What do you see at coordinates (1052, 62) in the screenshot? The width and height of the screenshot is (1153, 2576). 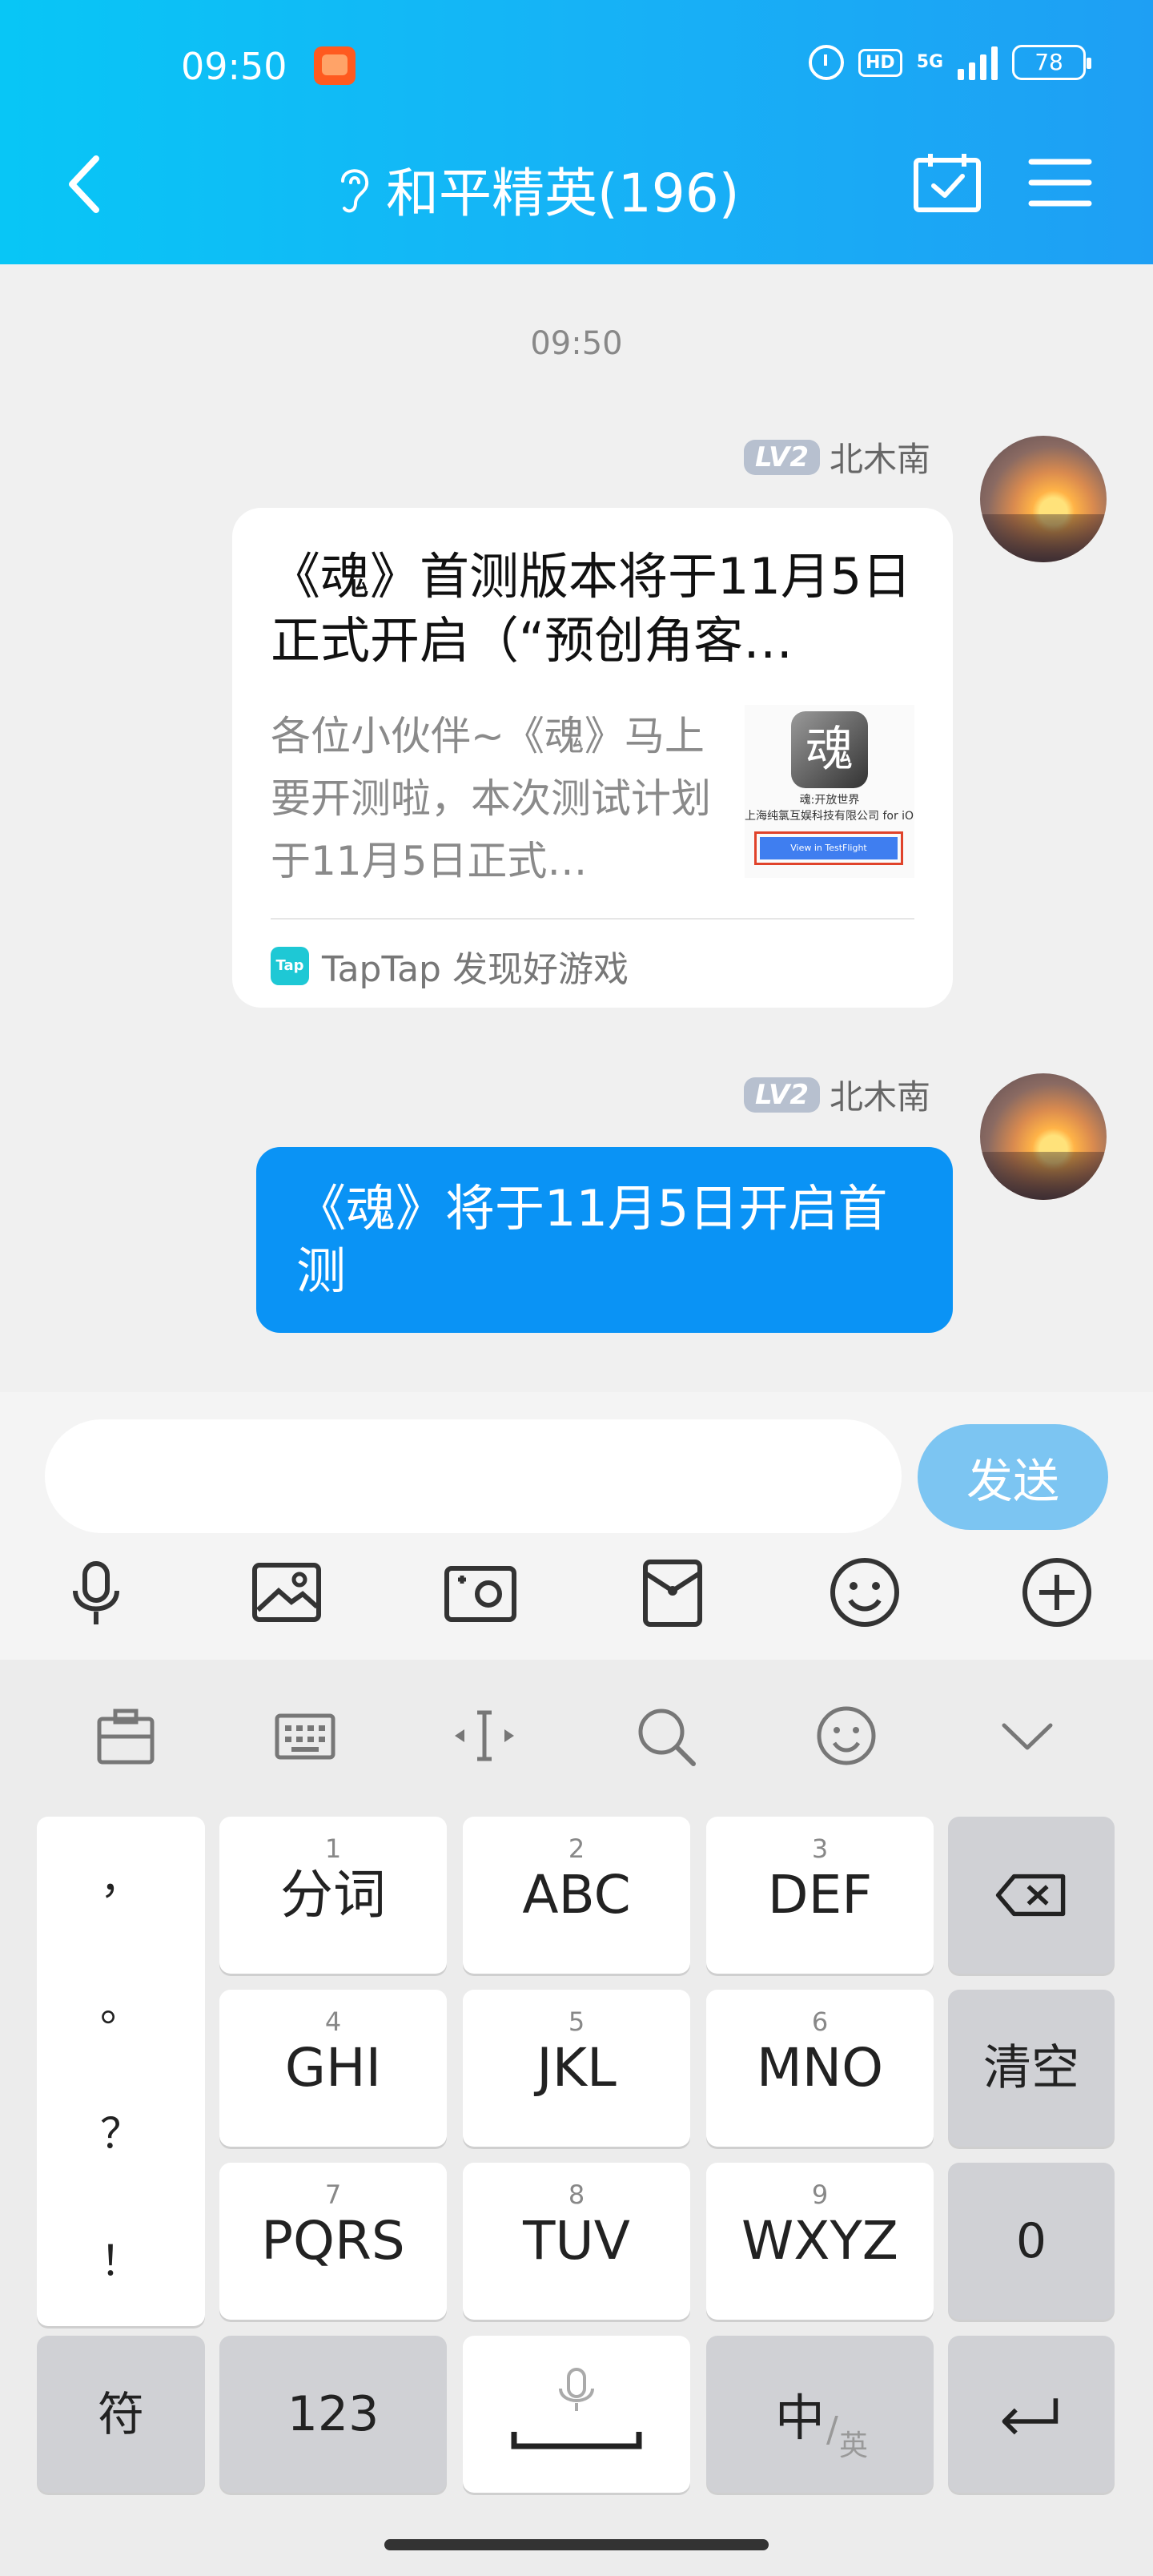 I see `battery-icon: 78` at bounding box center [1052, 62].